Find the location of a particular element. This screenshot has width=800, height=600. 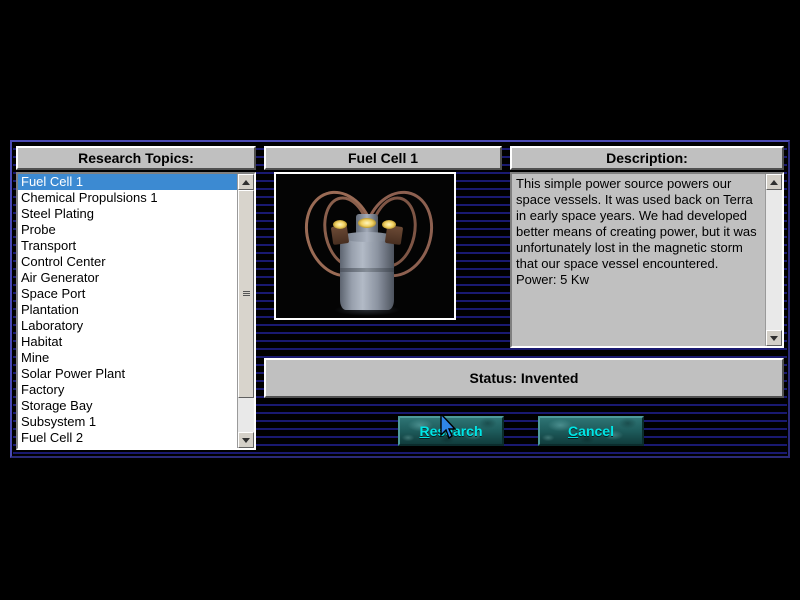

research-topics-header: Research Topics: is located at coordinates (136, 158).